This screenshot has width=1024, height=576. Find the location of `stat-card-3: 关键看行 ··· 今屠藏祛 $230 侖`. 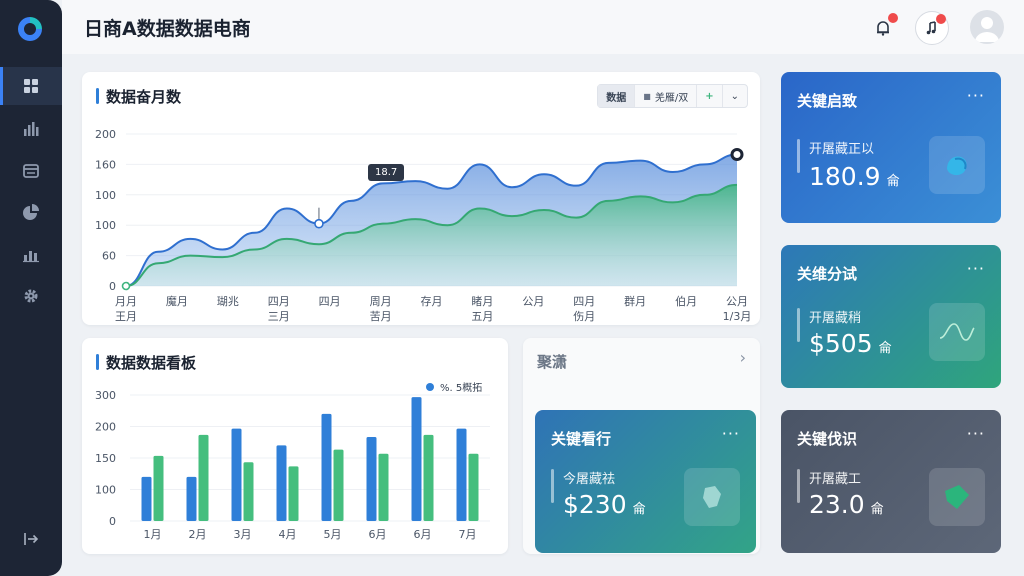

stat-card-3: 关键看行 ··· 今屠藏祛 $230 侖 is located at coordinates (645, 481).